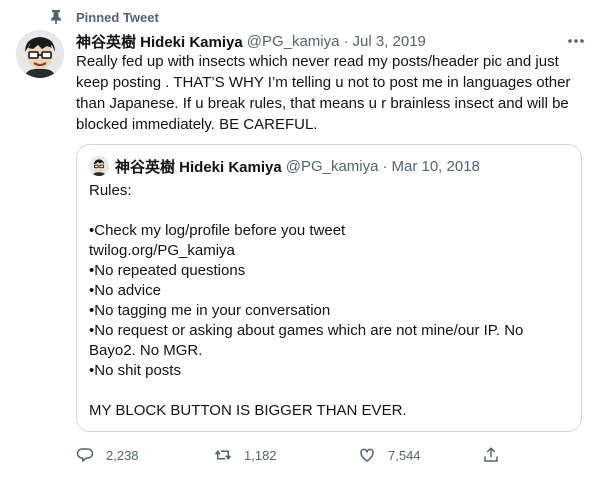 This screenshot has height=478, width=600. I want to click on share-button, so click(497, 455).